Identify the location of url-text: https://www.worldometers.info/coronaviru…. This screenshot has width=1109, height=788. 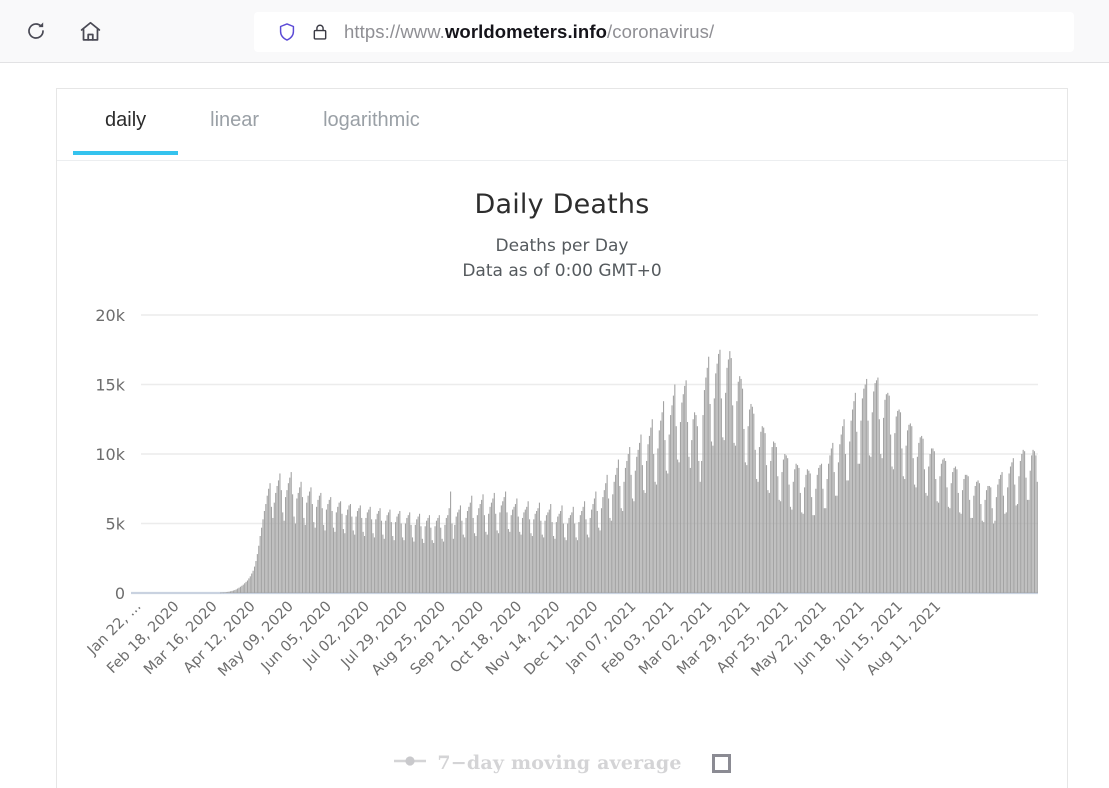
(529, 32).